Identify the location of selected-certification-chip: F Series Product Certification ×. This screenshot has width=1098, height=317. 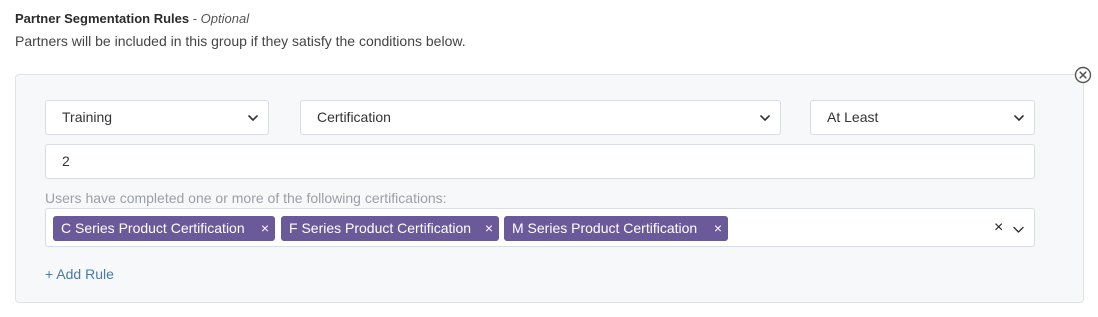
(390, 228).